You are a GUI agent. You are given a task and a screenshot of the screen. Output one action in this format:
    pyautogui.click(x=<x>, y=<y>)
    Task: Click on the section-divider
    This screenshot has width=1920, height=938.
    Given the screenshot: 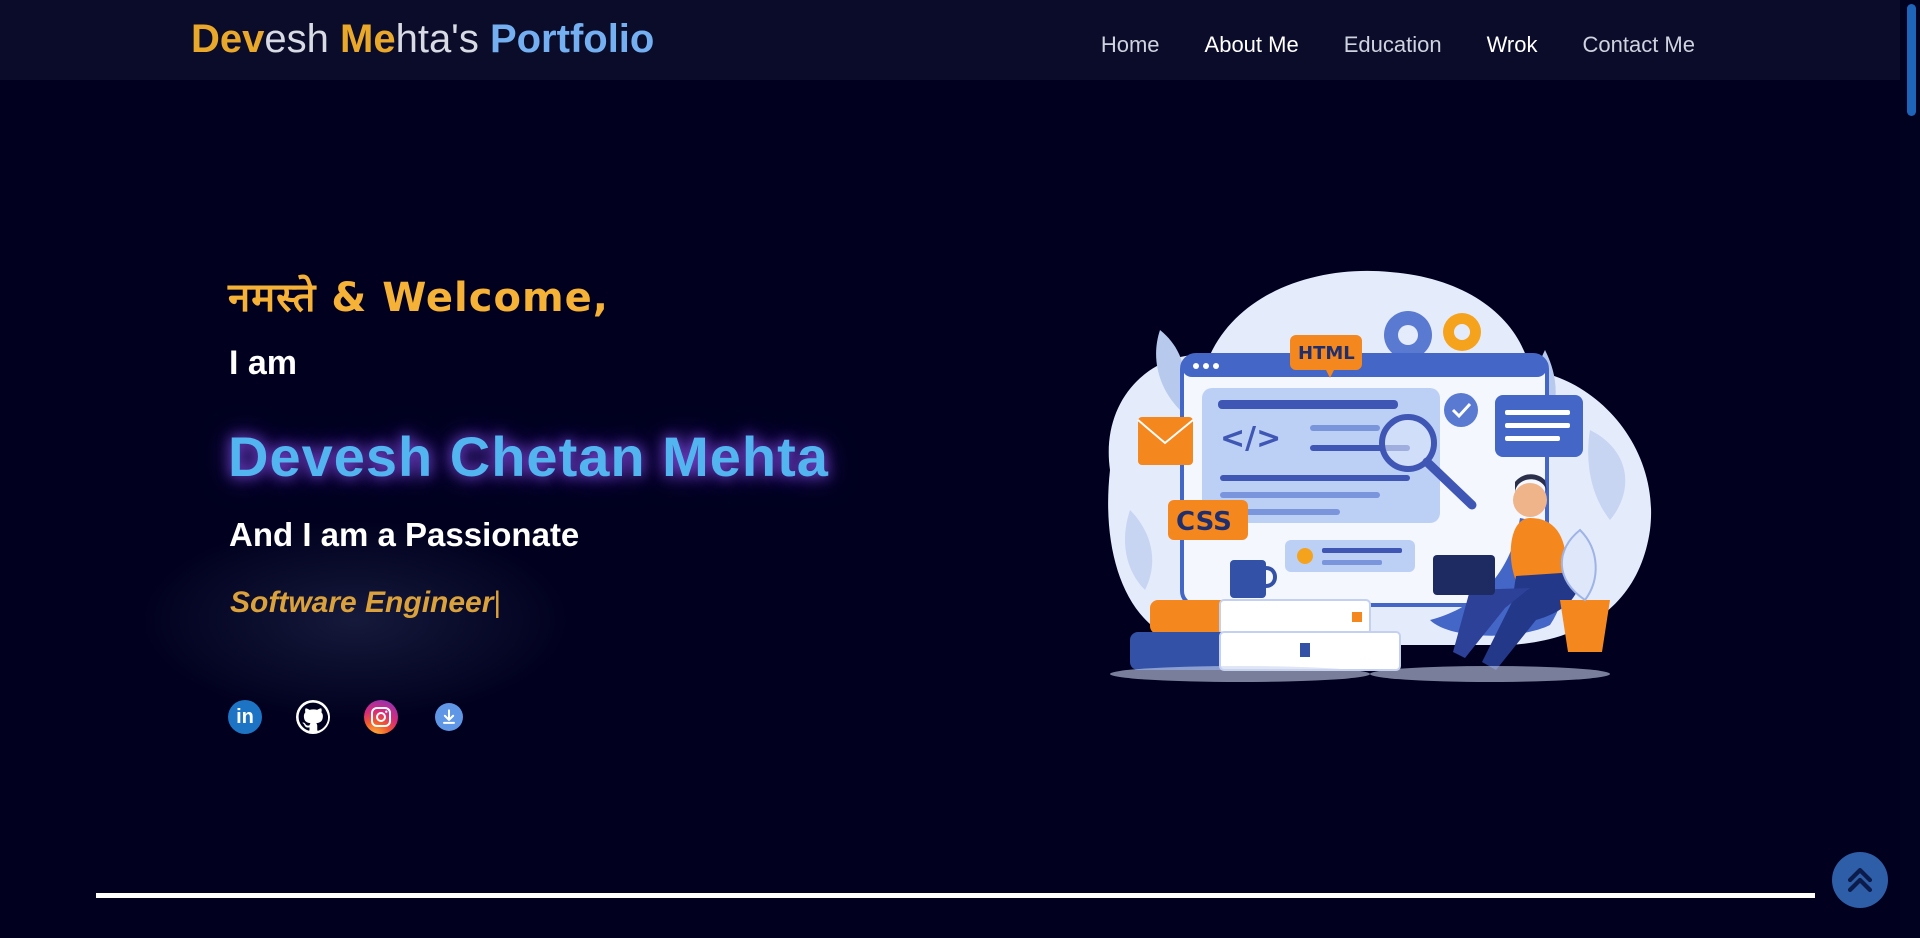 What is the action you would take?
    pyautogui.click(x=955, y=895)
    